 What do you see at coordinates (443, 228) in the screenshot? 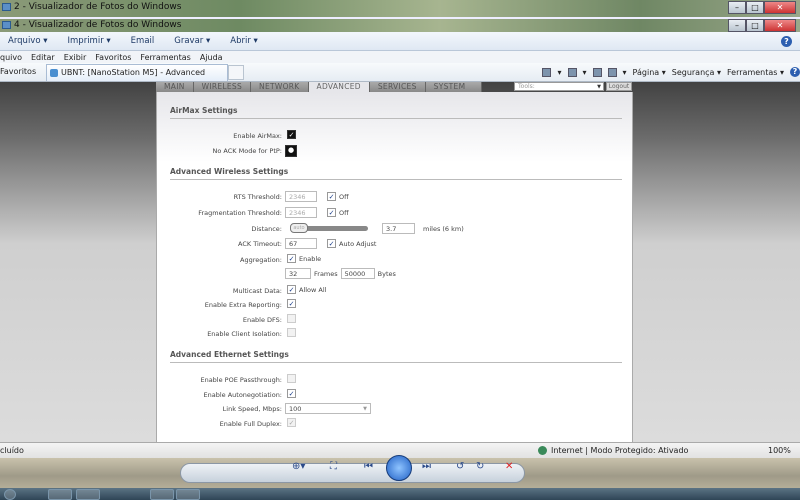
I see `distance-unit: miles (6 km)` at bounding box center [443, 228].